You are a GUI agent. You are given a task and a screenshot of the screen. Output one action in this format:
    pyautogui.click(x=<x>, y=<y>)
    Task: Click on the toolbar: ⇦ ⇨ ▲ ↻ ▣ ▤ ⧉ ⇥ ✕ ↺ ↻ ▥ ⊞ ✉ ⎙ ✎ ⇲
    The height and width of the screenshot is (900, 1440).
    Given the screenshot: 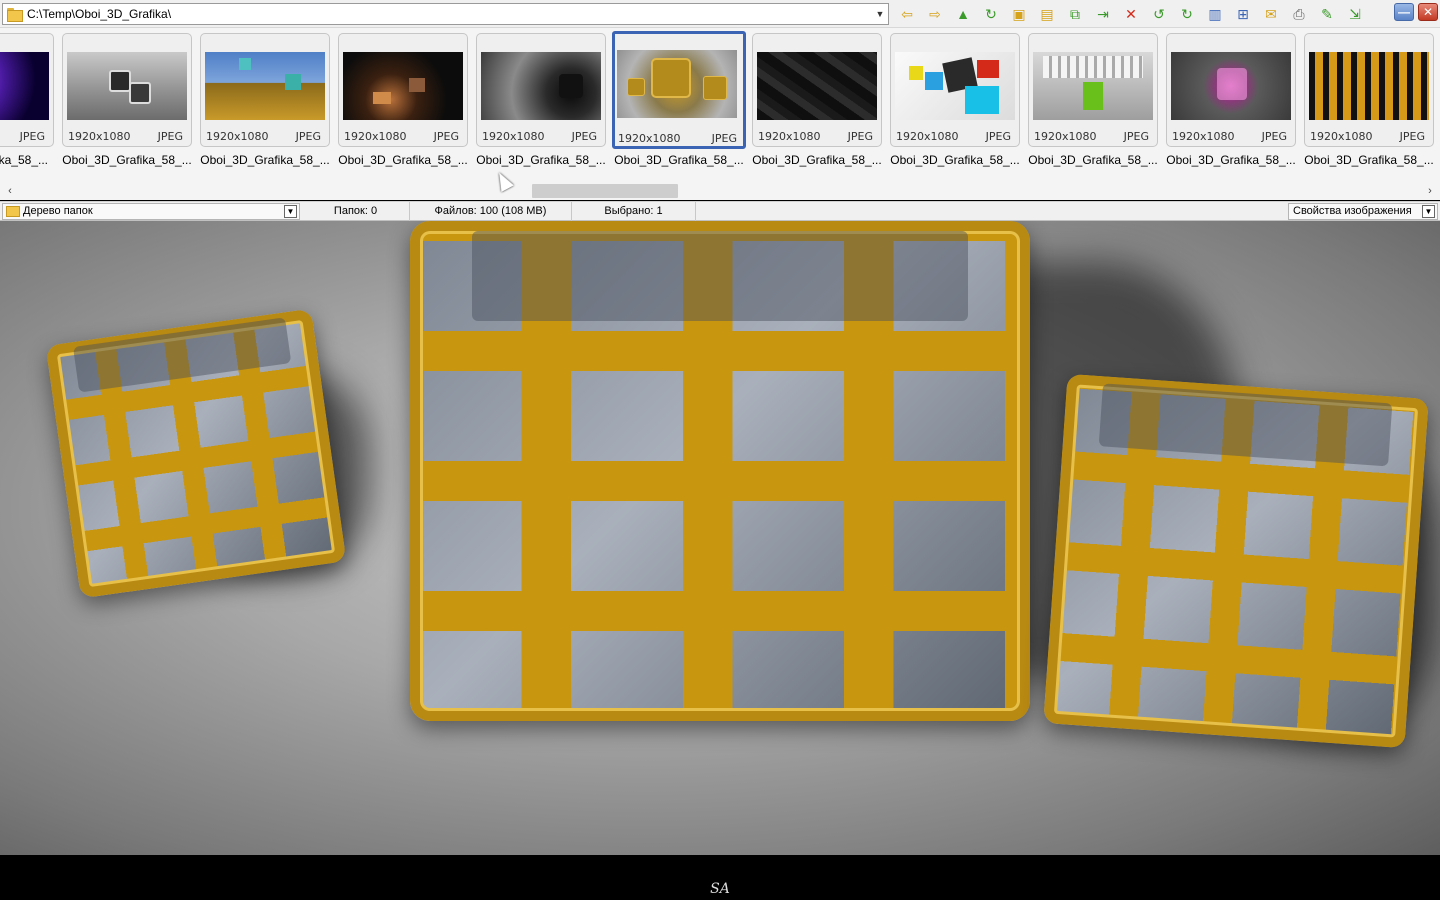 What is the action you would take?
    pyautogui.click(x=1131, y=14)
    